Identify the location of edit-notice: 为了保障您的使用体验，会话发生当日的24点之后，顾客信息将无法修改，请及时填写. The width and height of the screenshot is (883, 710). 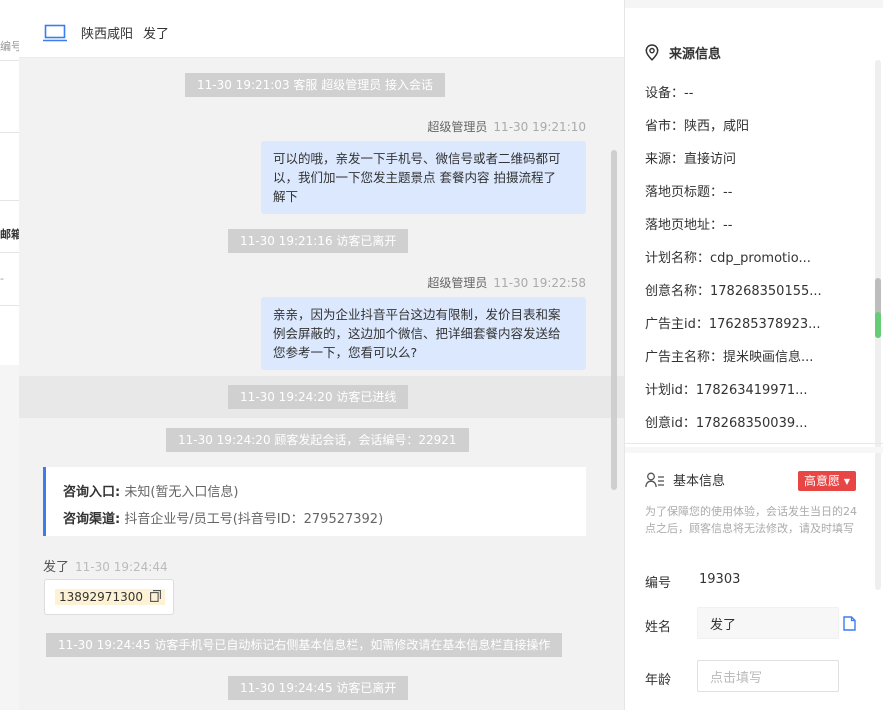
(751, 520).